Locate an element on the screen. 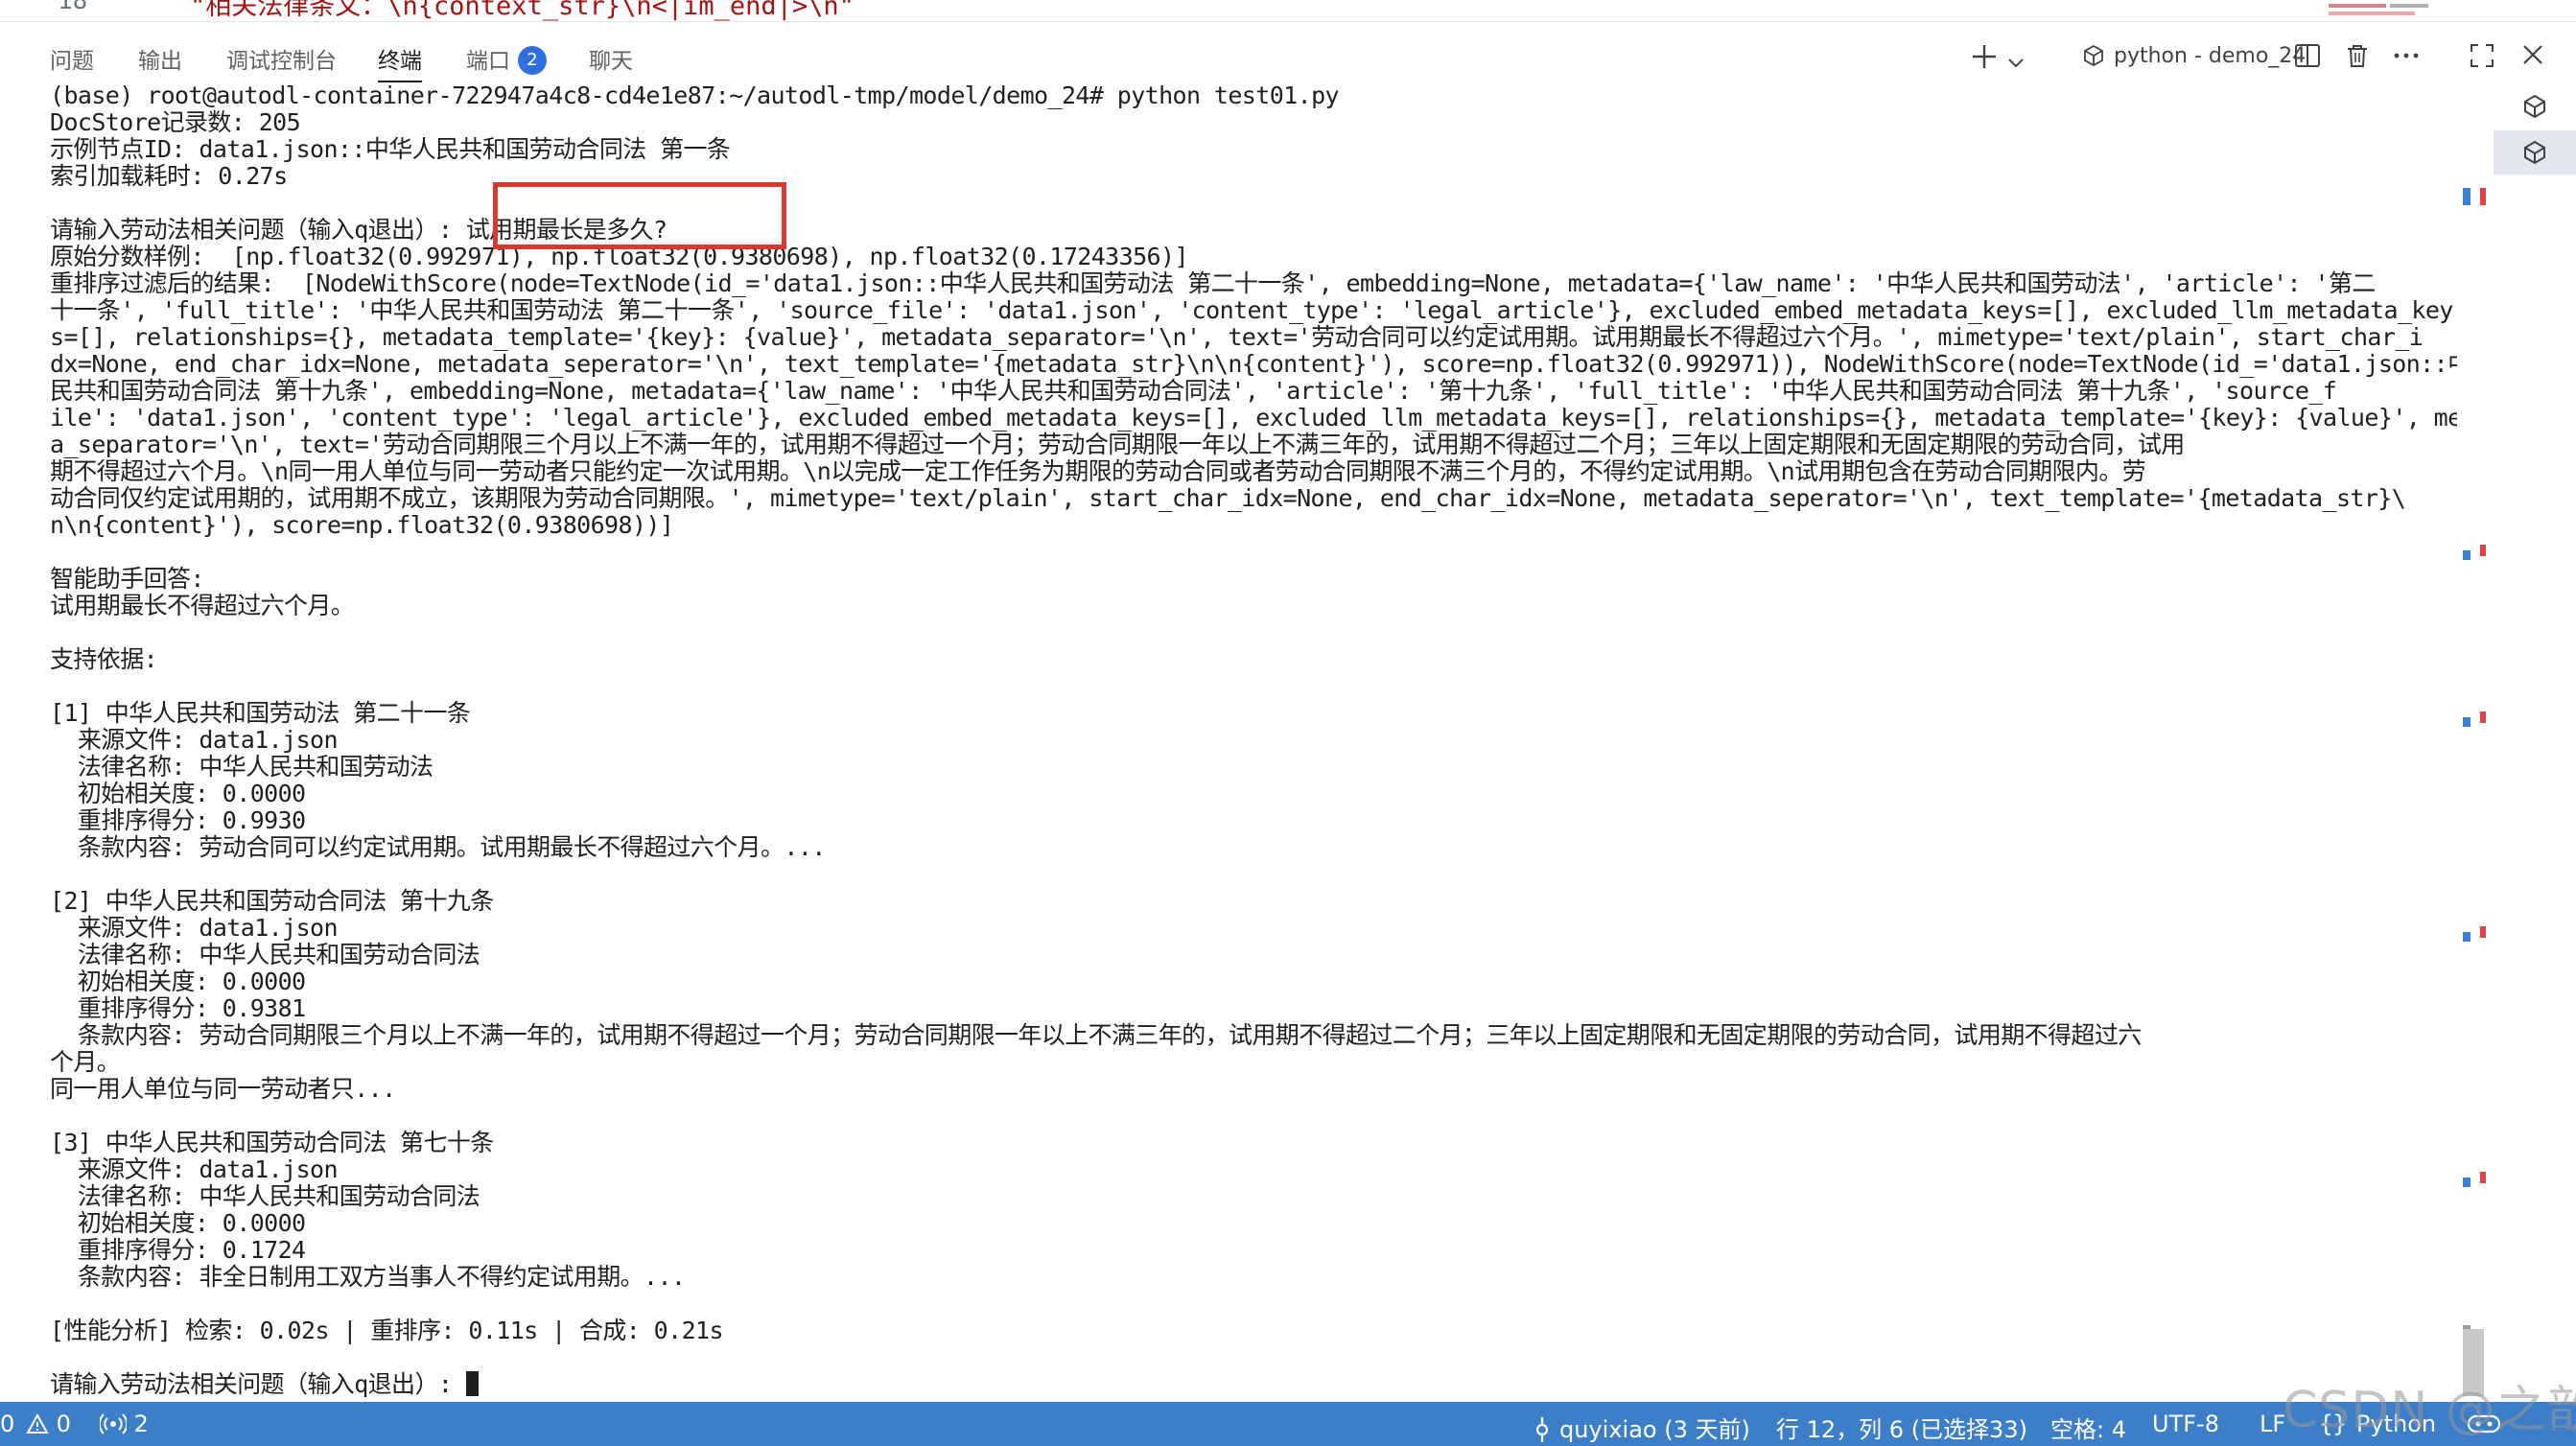 The height and width of the screenshot is (1446, 2576). maximize-panel-icon is located at coordinates (2482, 59).